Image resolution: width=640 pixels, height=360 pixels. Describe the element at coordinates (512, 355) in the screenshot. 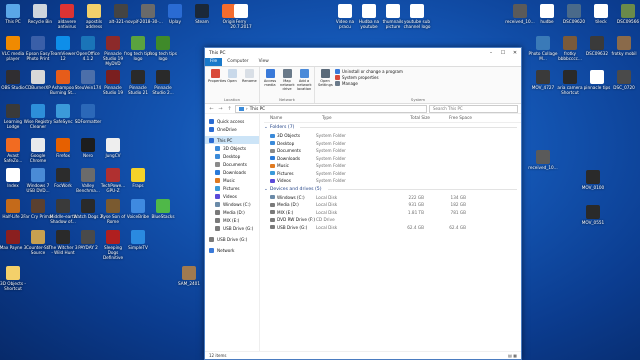

I see `view-toggle: ▤ ▦` at that location.